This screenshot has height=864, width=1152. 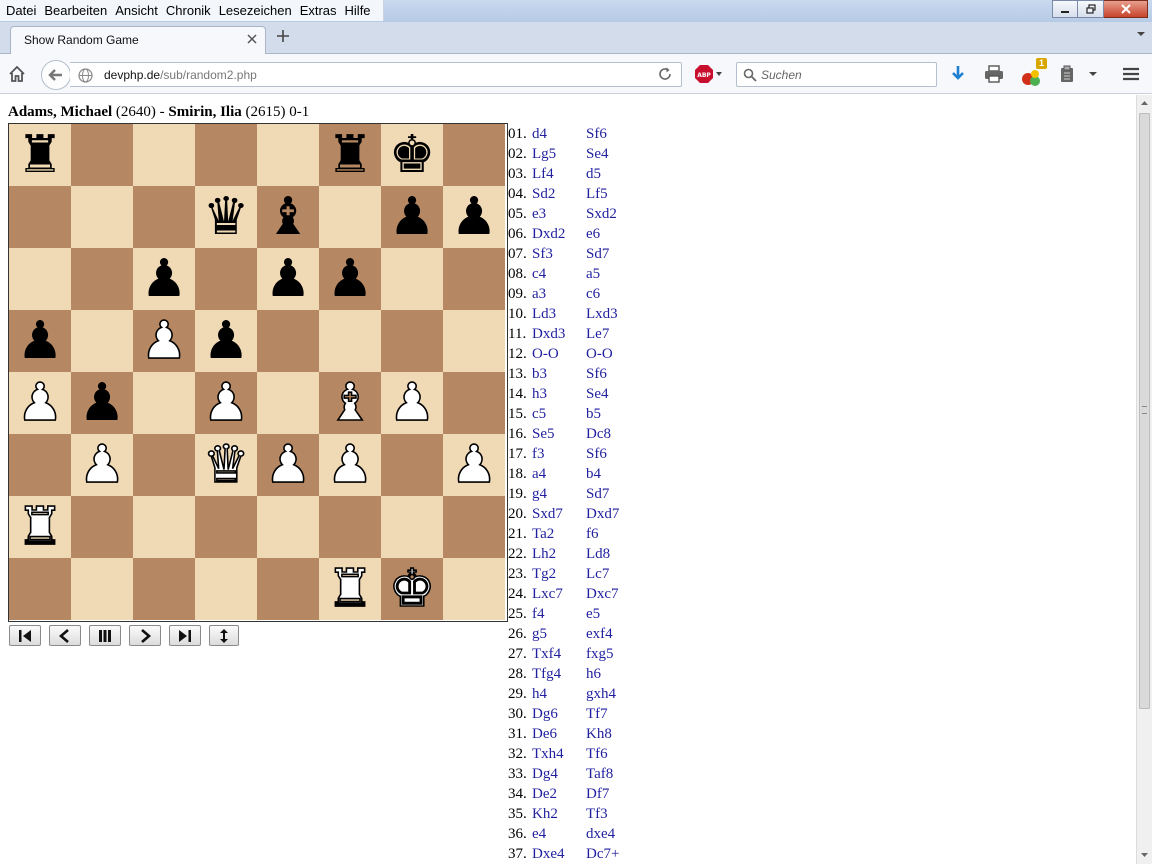 I want to click on white-move-link: O-O, so click(x=545, y=354).